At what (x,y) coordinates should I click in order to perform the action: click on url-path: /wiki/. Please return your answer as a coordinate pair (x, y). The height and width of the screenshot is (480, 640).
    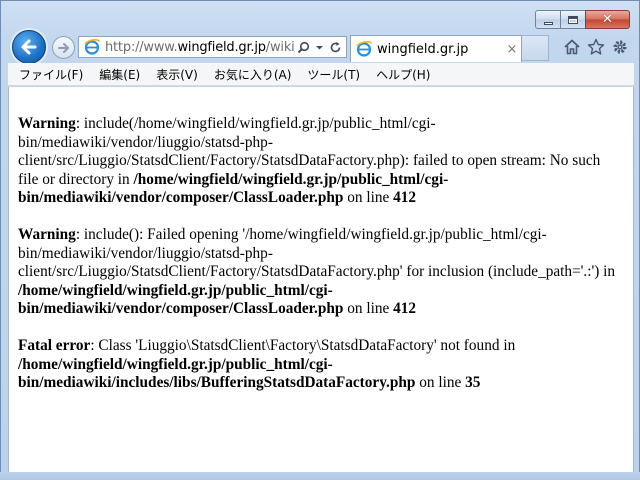
    Looking at the image, I should click on (280, 47).